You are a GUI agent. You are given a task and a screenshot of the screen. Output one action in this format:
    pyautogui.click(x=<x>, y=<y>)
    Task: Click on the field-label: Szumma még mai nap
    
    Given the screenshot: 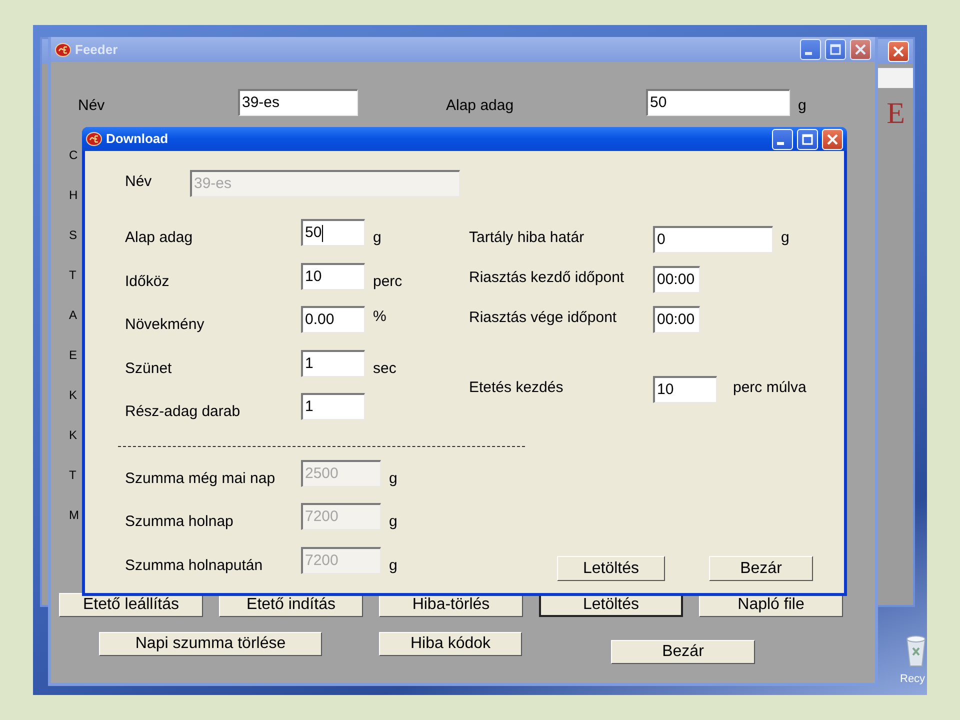 What is the action you would take?
    pyautogui.click(x=200, y=478)
    